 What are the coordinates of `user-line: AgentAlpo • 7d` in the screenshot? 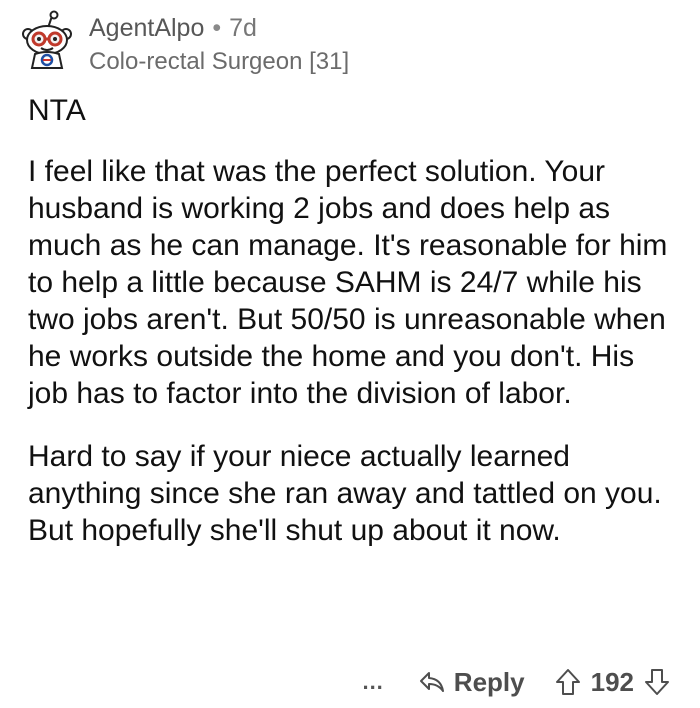 It's located at (219, 28).